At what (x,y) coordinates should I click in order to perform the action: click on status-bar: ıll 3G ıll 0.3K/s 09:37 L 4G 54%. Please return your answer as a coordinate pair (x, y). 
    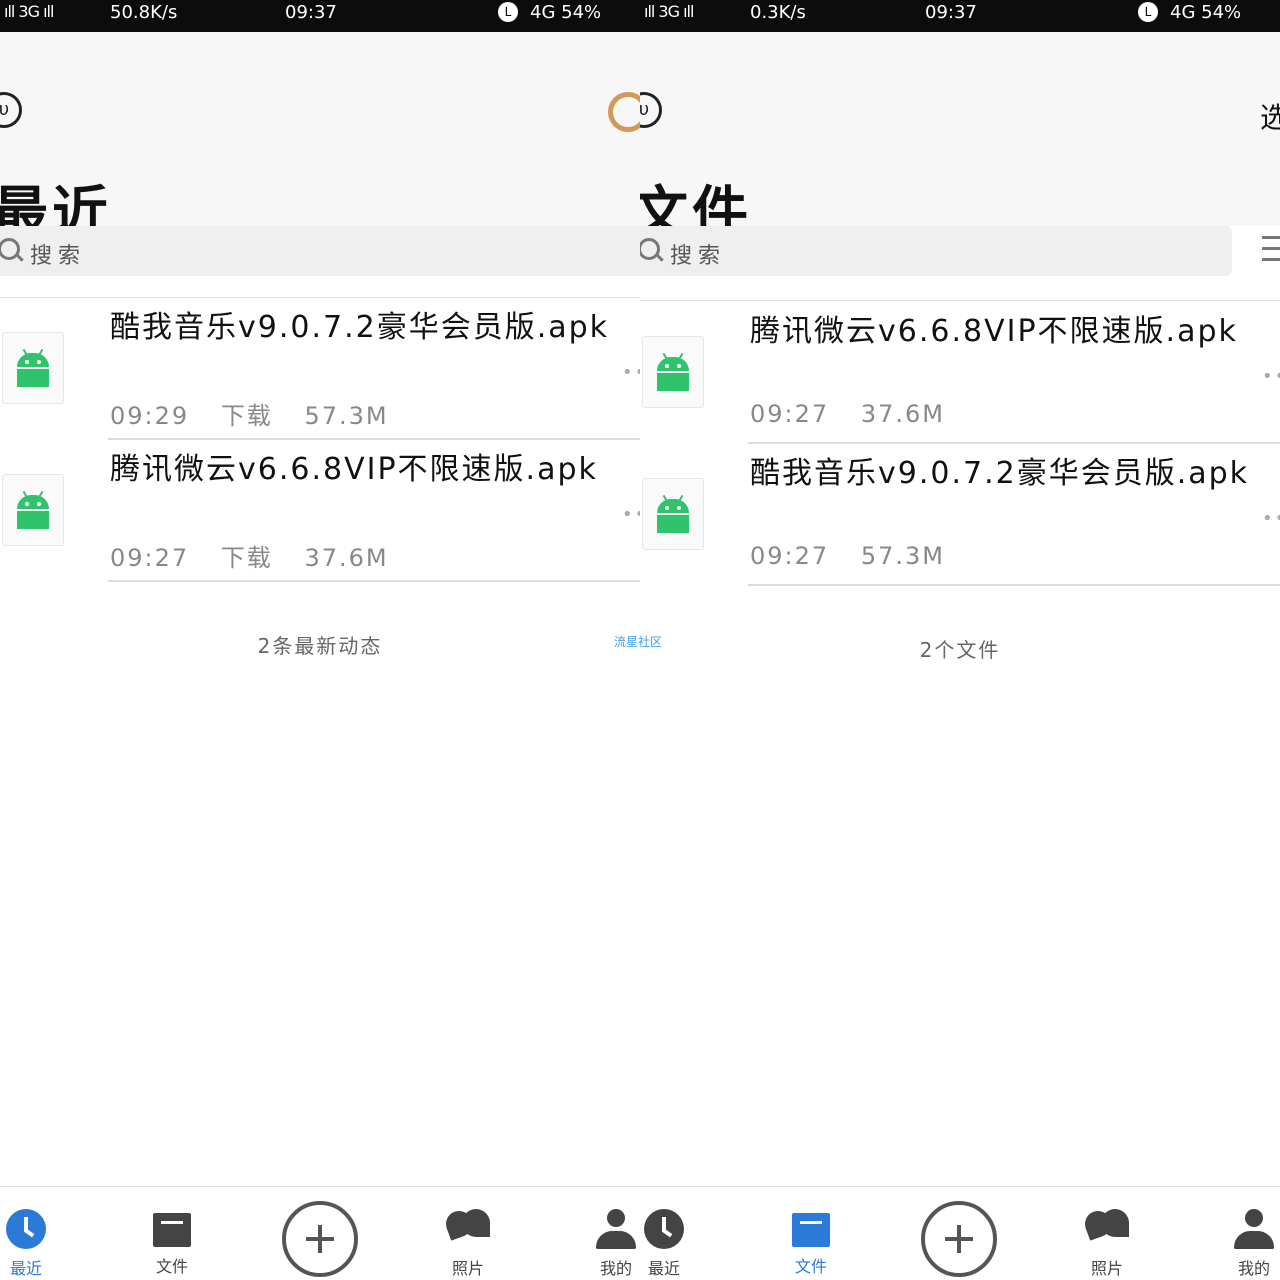
    Looking at the image, I should click on (960, 16).